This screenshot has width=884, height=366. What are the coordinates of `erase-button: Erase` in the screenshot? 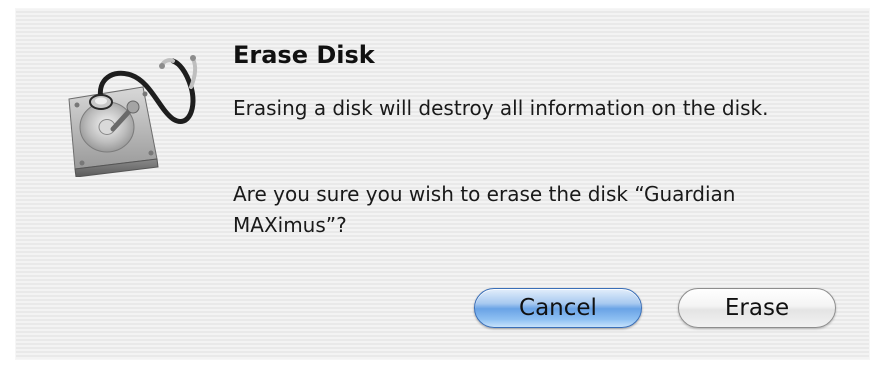 It's located at (757, 308).